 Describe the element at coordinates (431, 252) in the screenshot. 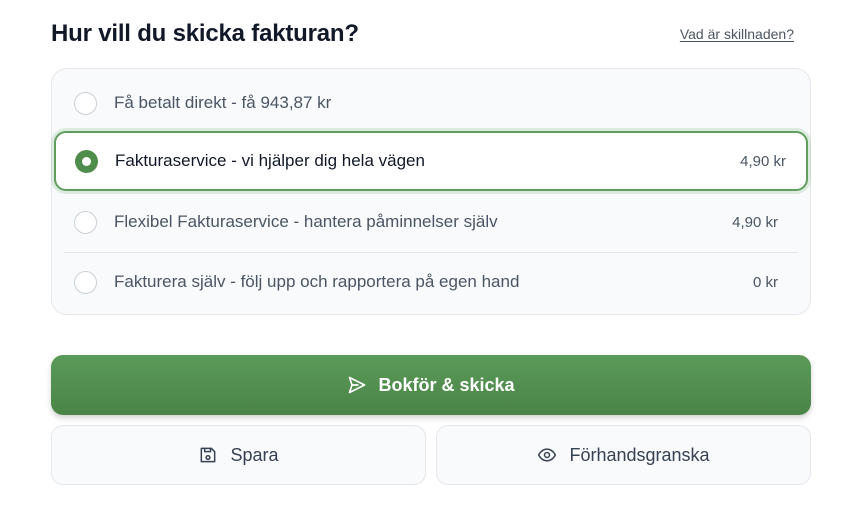

I see `option-divider` at that location.